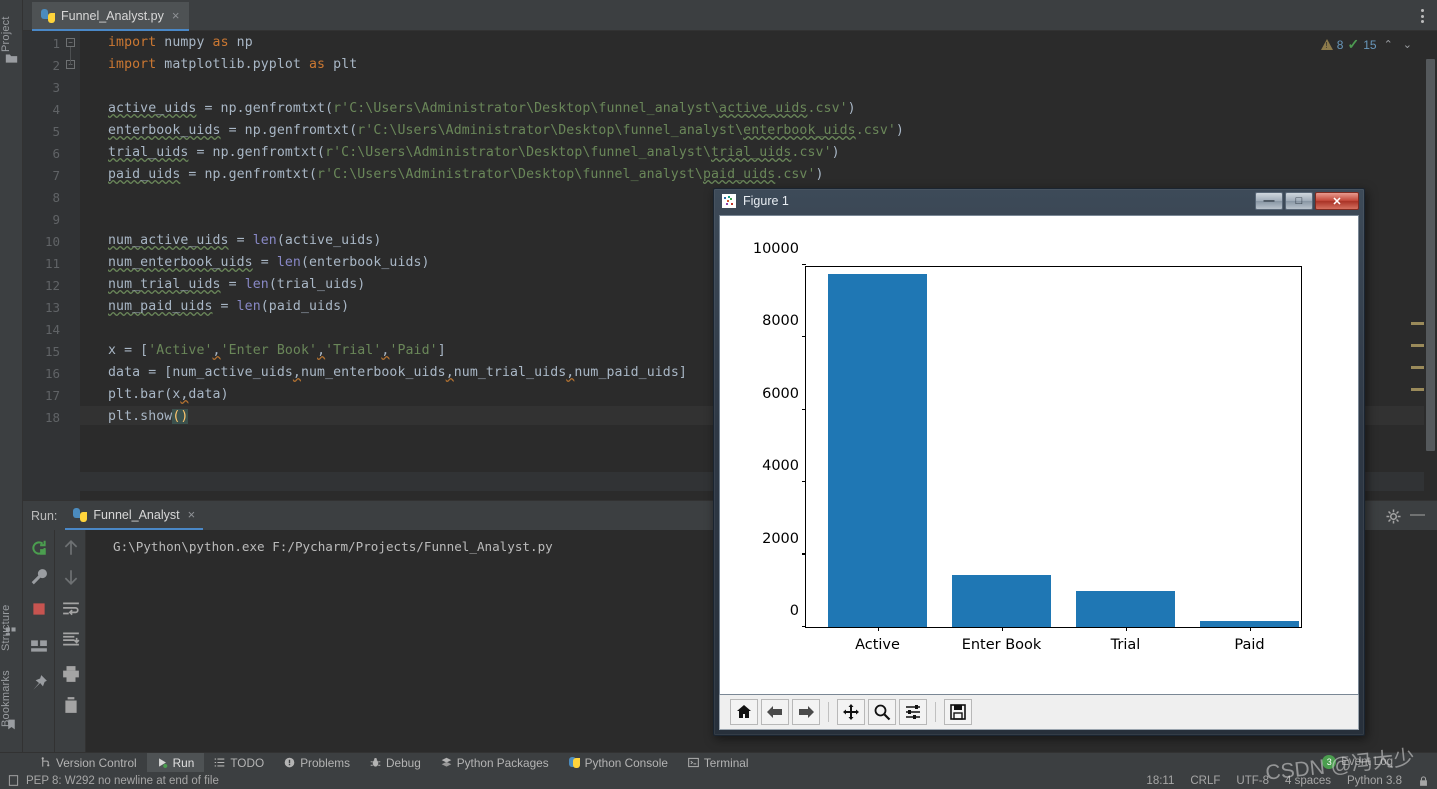 This screenshot has width=1437, height=789. I want to click on gear-icon, so click(1393, 516).